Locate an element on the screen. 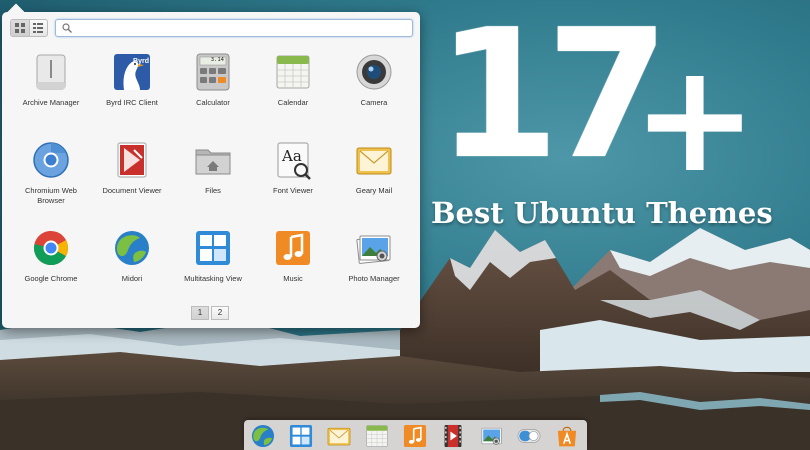 The image size is (810, 450). headline-number: 17 is located at coordinates (553, 99).